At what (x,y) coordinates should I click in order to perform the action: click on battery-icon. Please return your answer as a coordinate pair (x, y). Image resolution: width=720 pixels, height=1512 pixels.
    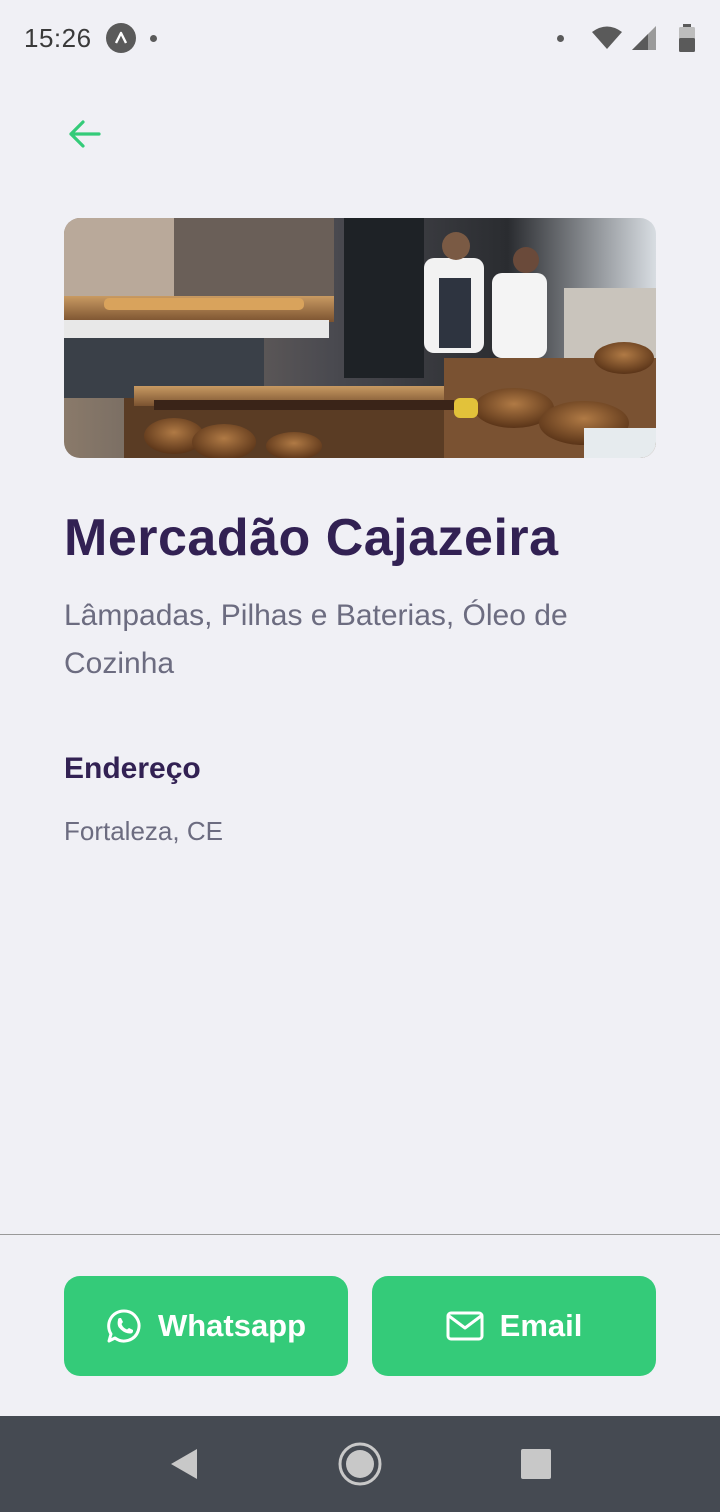
    Looking at the image, I should click on (687, 38).